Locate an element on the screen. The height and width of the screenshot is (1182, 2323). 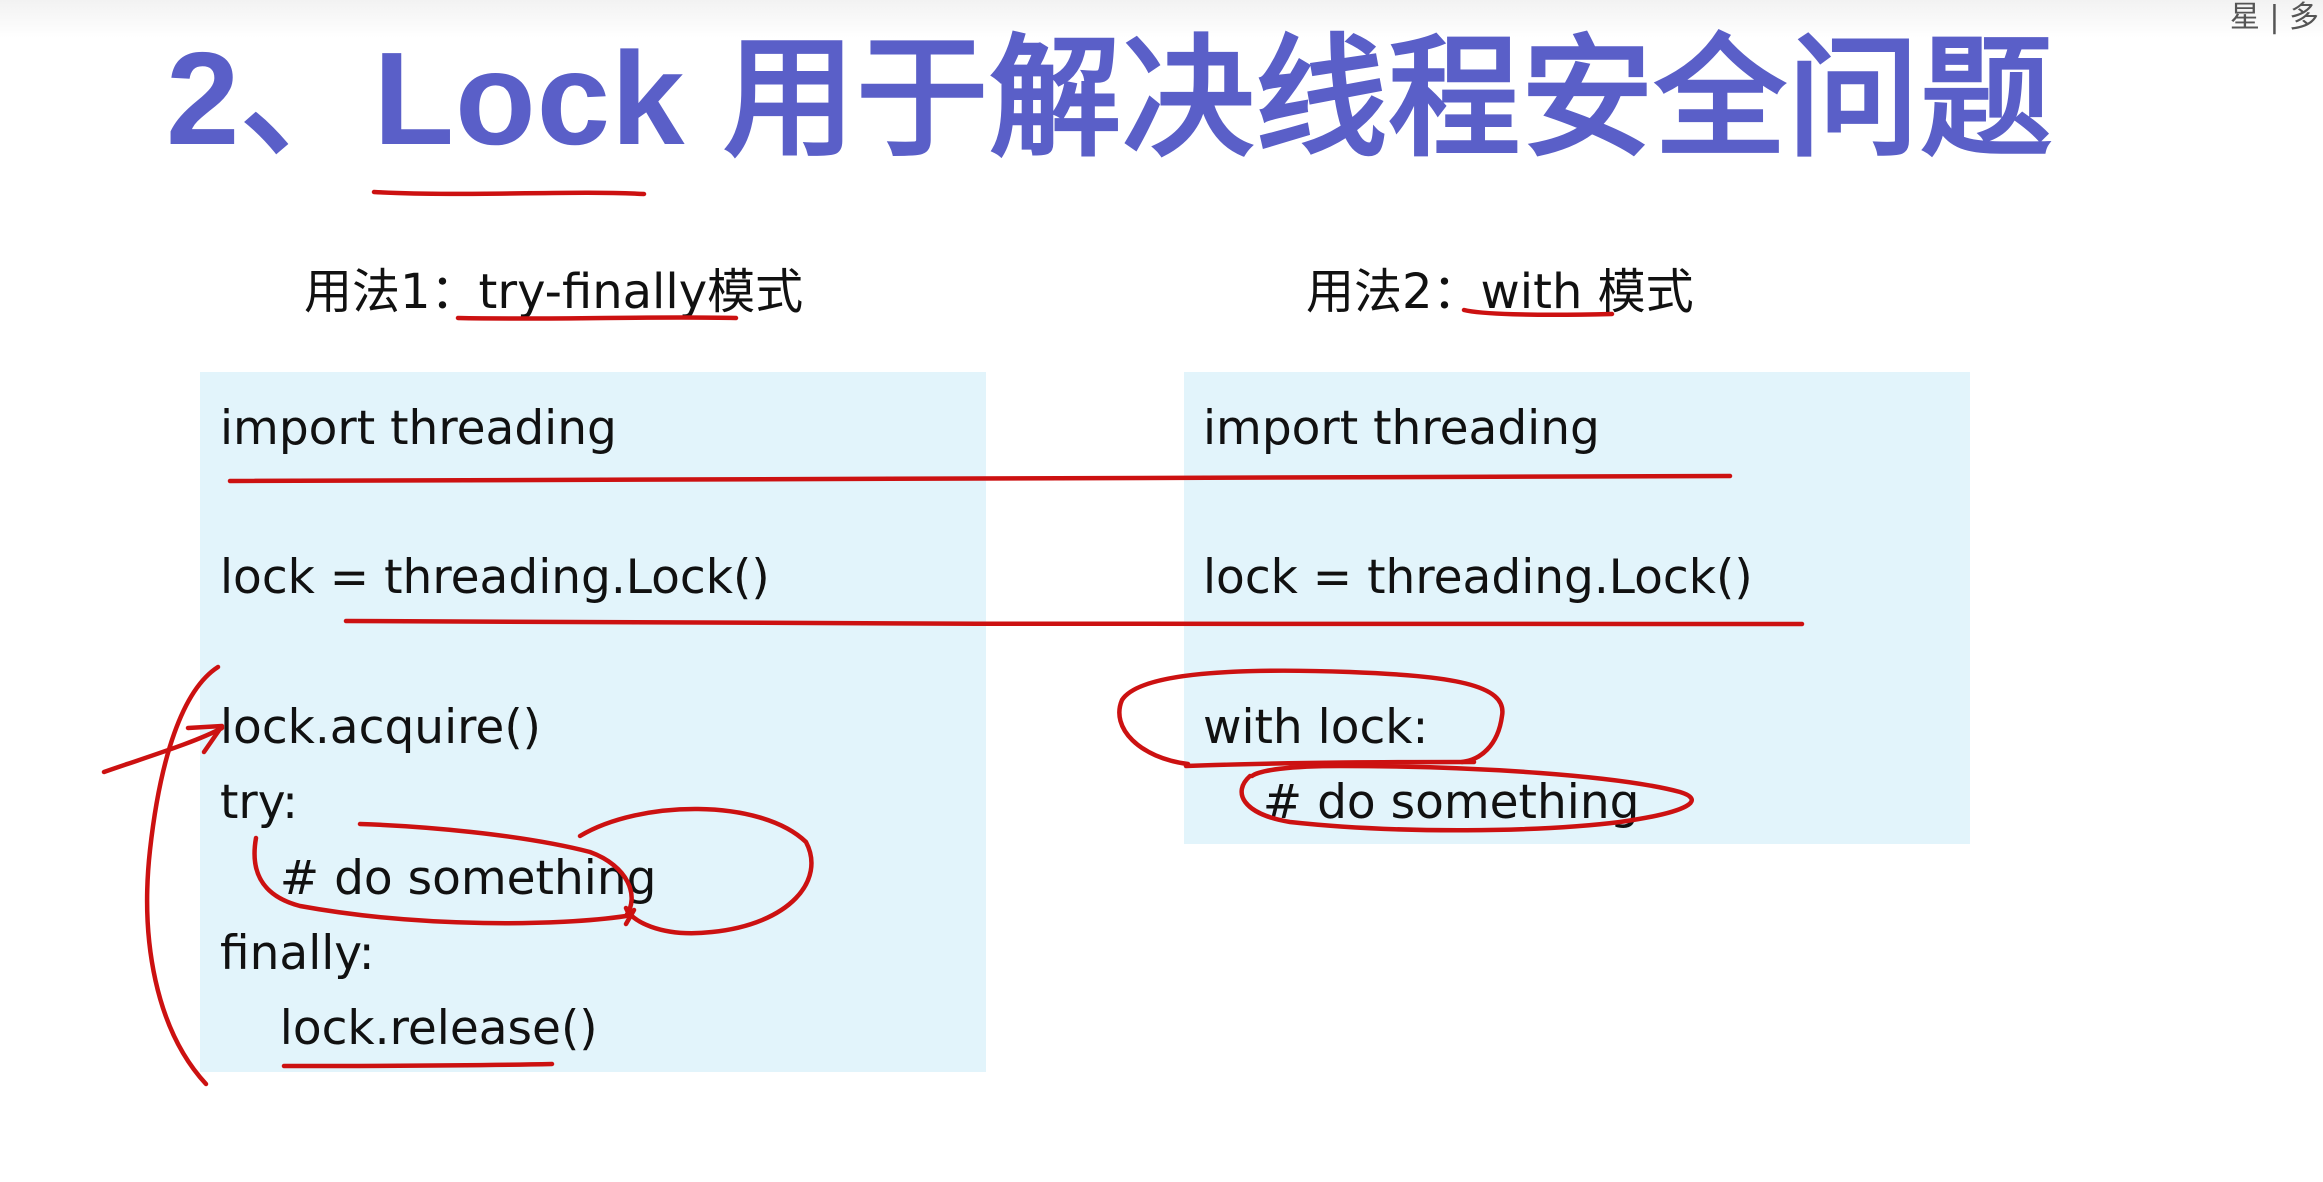
code-line-try: try: is located at coordinates (259, 802).